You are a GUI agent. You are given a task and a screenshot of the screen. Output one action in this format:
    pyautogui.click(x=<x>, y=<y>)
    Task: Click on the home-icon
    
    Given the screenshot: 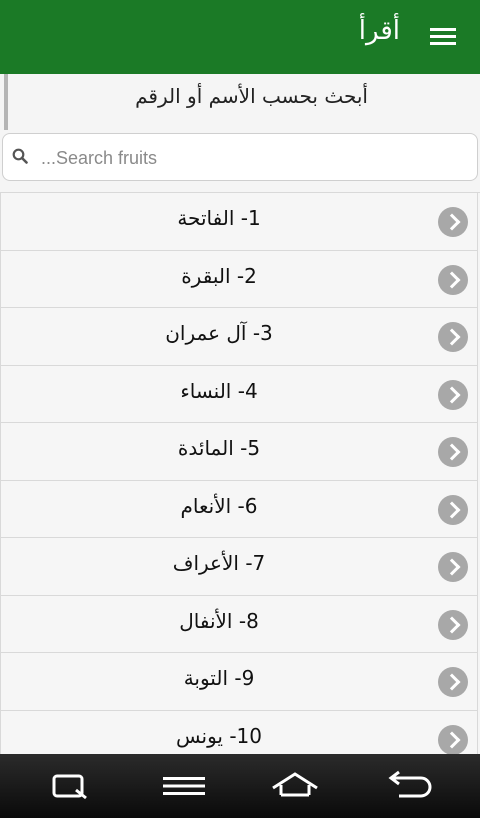 What is the action you would take?
    pyautogui.click(x=295, y=786)
    